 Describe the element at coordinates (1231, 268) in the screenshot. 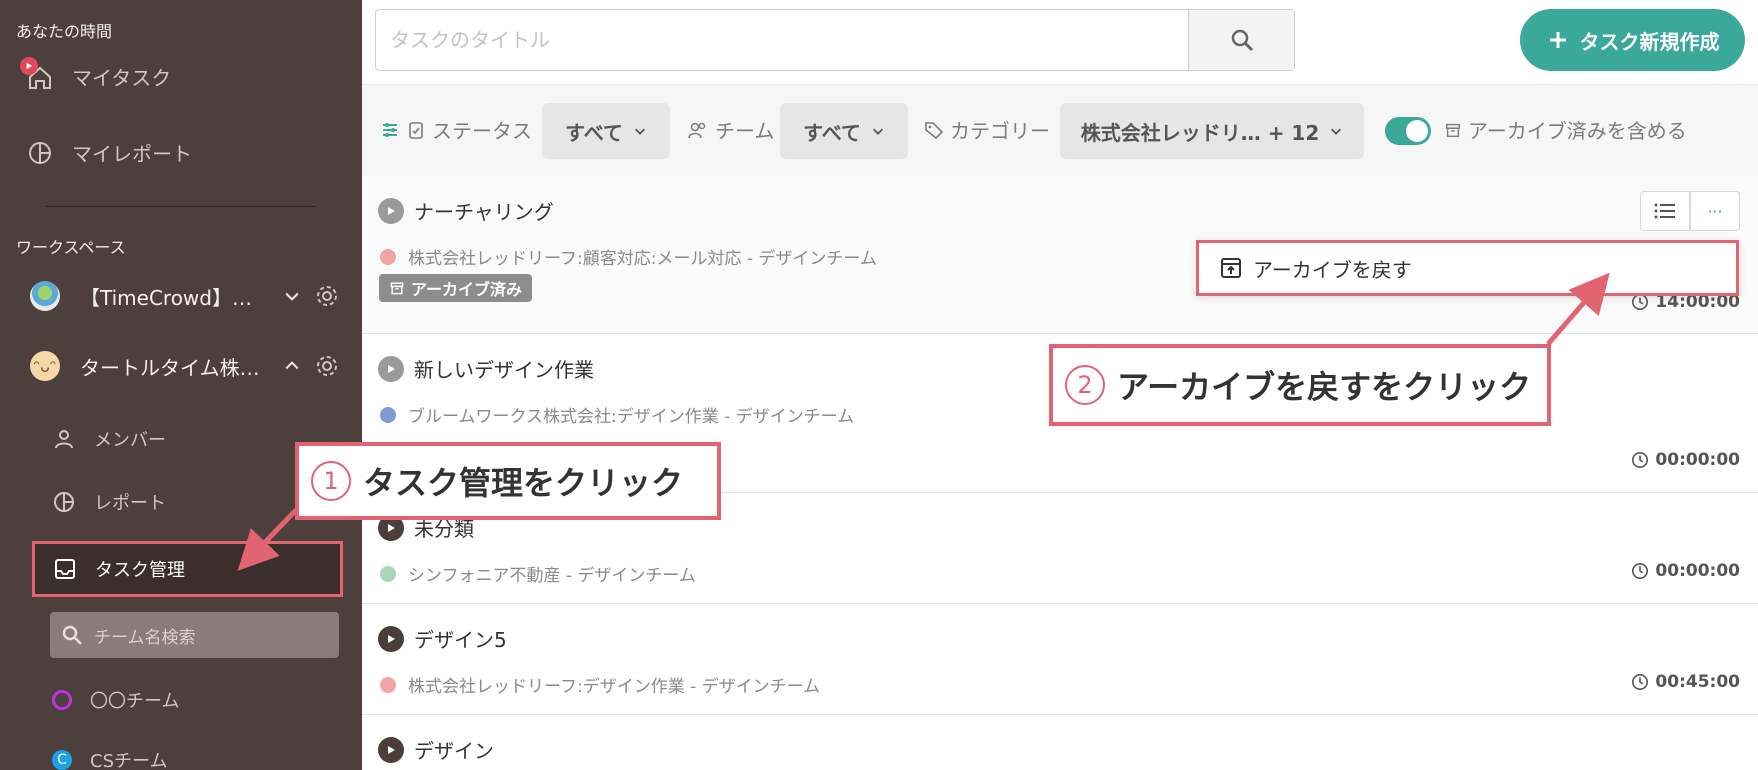

I see `unarchive-icon` at that location.